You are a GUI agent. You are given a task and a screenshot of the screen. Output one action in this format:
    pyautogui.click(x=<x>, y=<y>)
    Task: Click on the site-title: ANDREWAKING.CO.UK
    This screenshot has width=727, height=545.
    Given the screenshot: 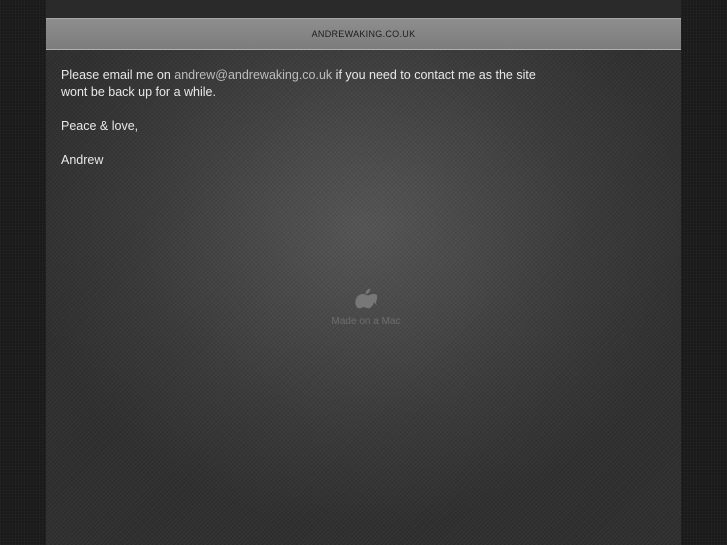 What is the action you would take?
    pyautogui.click(x=363, y=34)
    